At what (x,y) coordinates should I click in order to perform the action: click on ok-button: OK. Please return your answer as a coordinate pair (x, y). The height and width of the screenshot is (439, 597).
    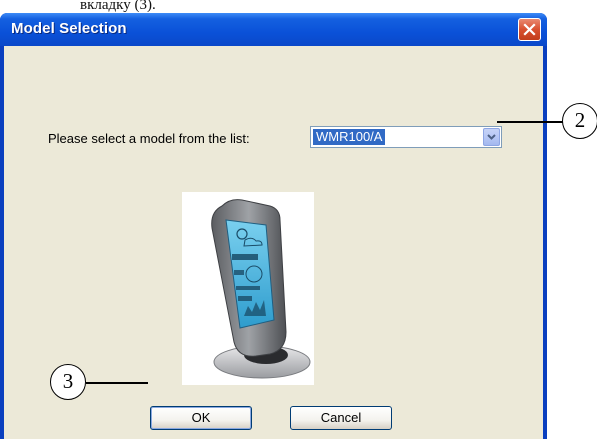
    Looking at the image, I should click on (201, 418).